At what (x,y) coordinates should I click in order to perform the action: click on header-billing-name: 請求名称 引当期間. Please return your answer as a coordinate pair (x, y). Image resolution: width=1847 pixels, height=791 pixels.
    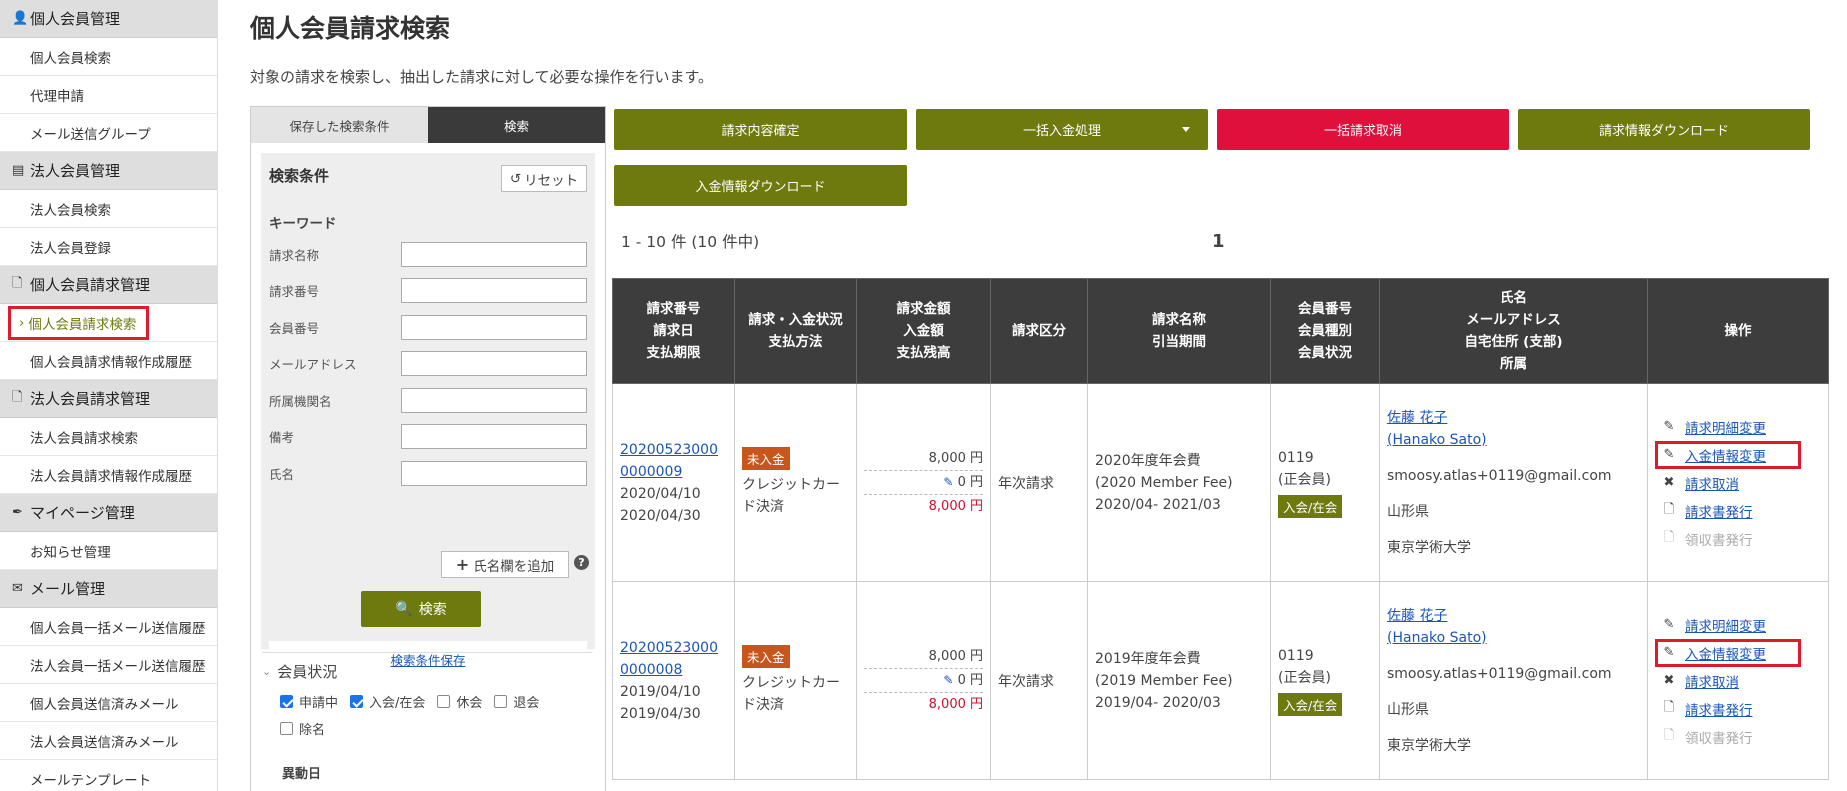
    Looking at the image, I should click on (1179, 331).